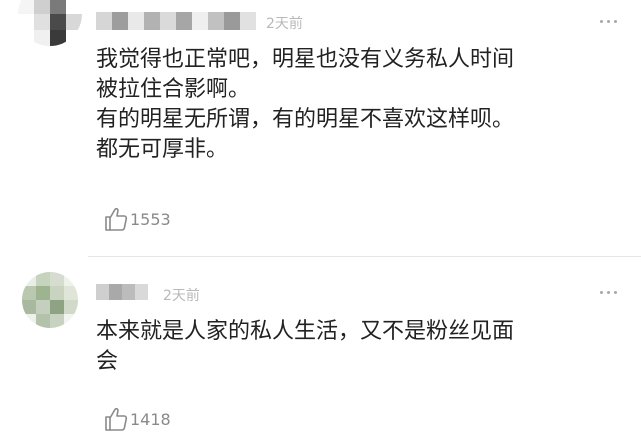  I want to click on divider, so click(364, 256).